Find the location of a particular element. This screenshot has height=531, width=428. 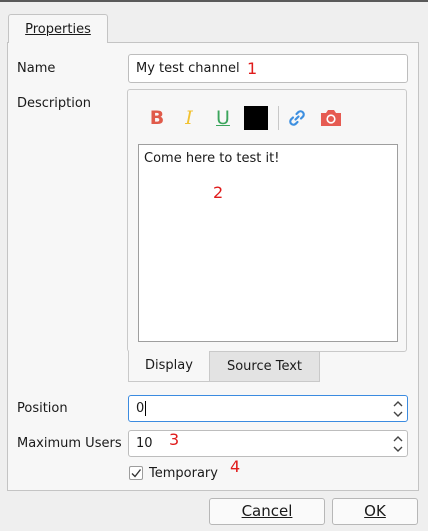

tab-display: Display is located at coordinates (169, 366).